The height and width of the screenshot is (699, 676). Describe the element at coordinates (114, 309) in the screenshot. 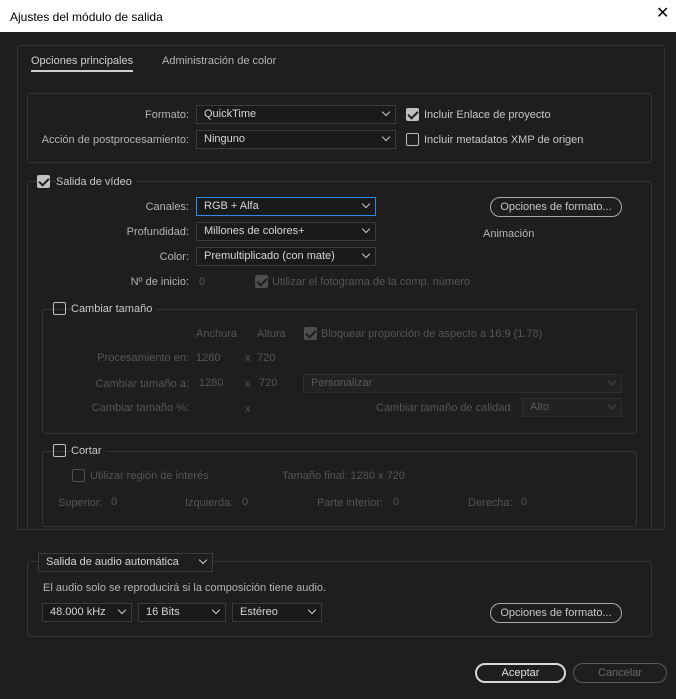

I see `resize-label: Cambiar tamaño` at that location.